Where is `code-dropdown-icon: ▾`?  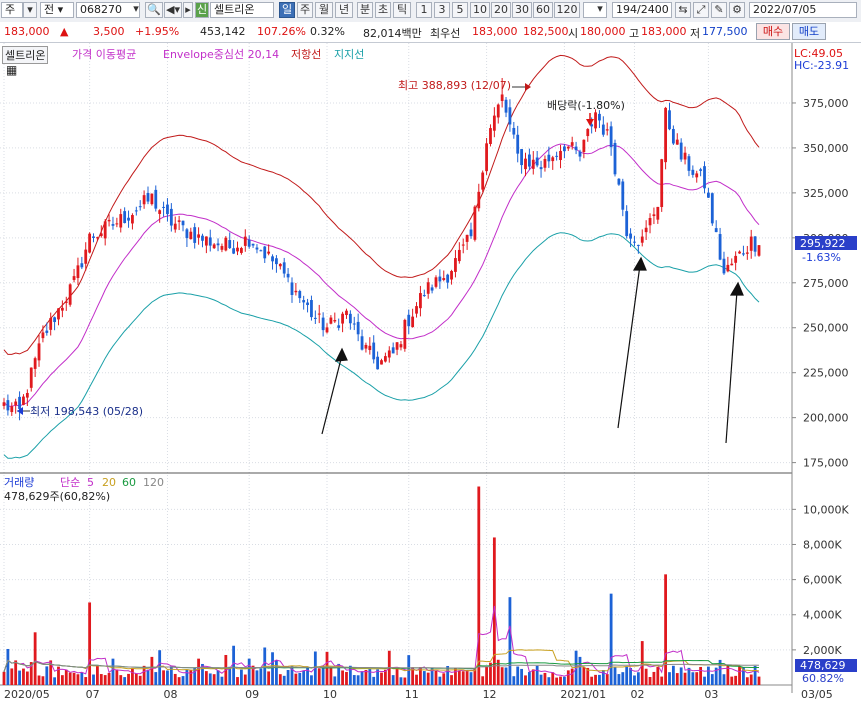
code-dropdown-icon: ▾ is located at coordinates (136, 10).